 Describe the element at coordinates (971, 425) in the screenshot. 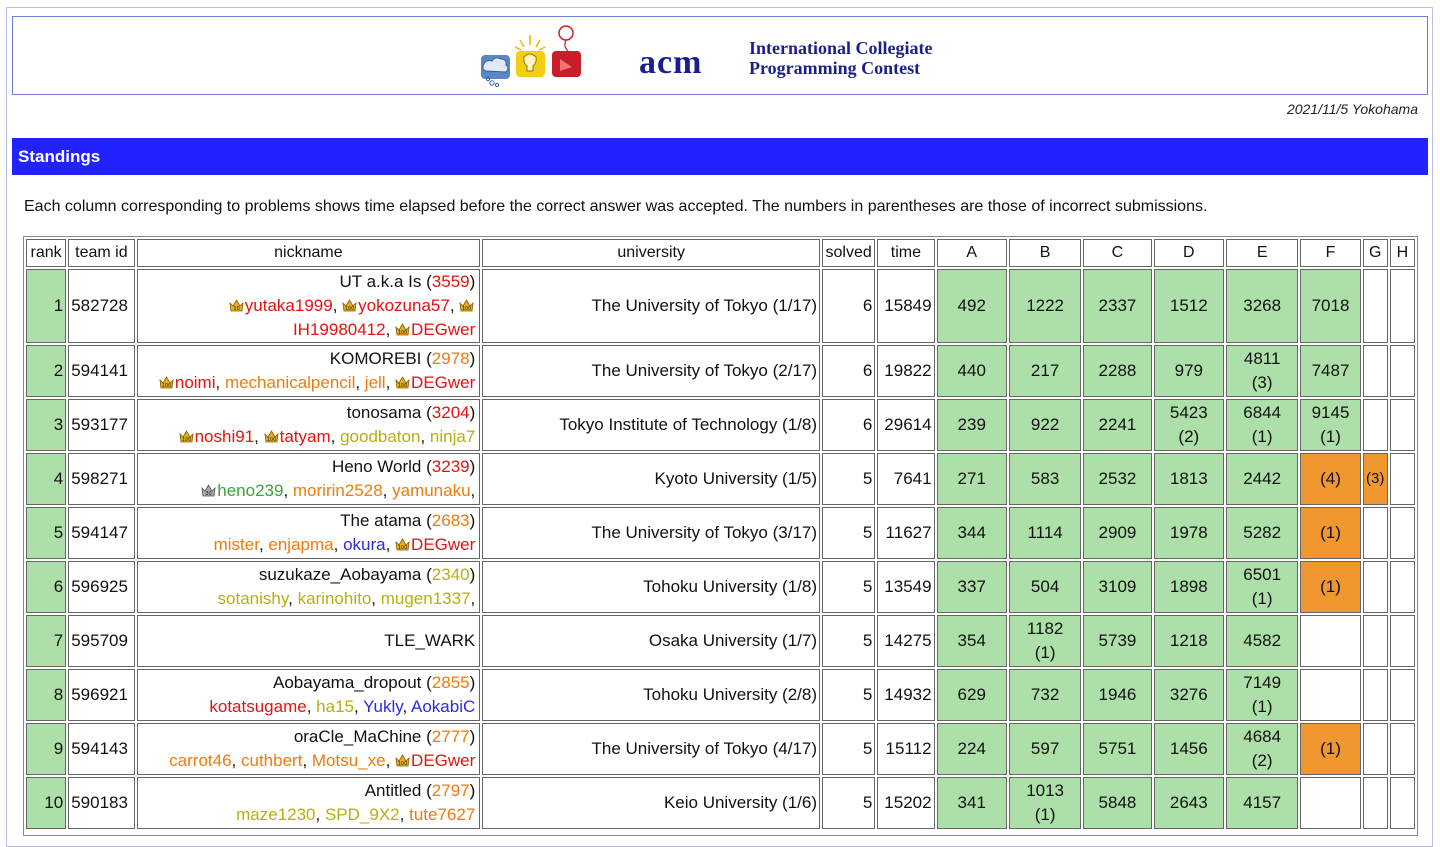

I see `problem-a-cell: 239` at that location.